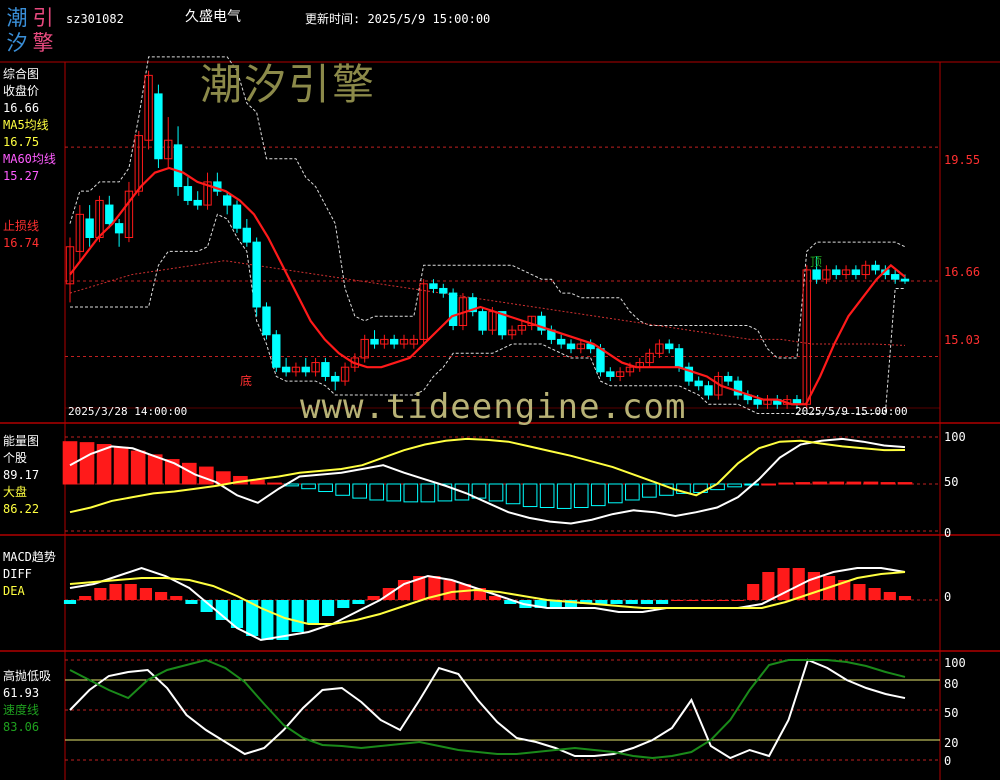 The width and height of the screenshot is (1000, 780). Describe the element at coordinates (21, 74) in the screenshot. I see `main-panel-title: 综合图` at that location.